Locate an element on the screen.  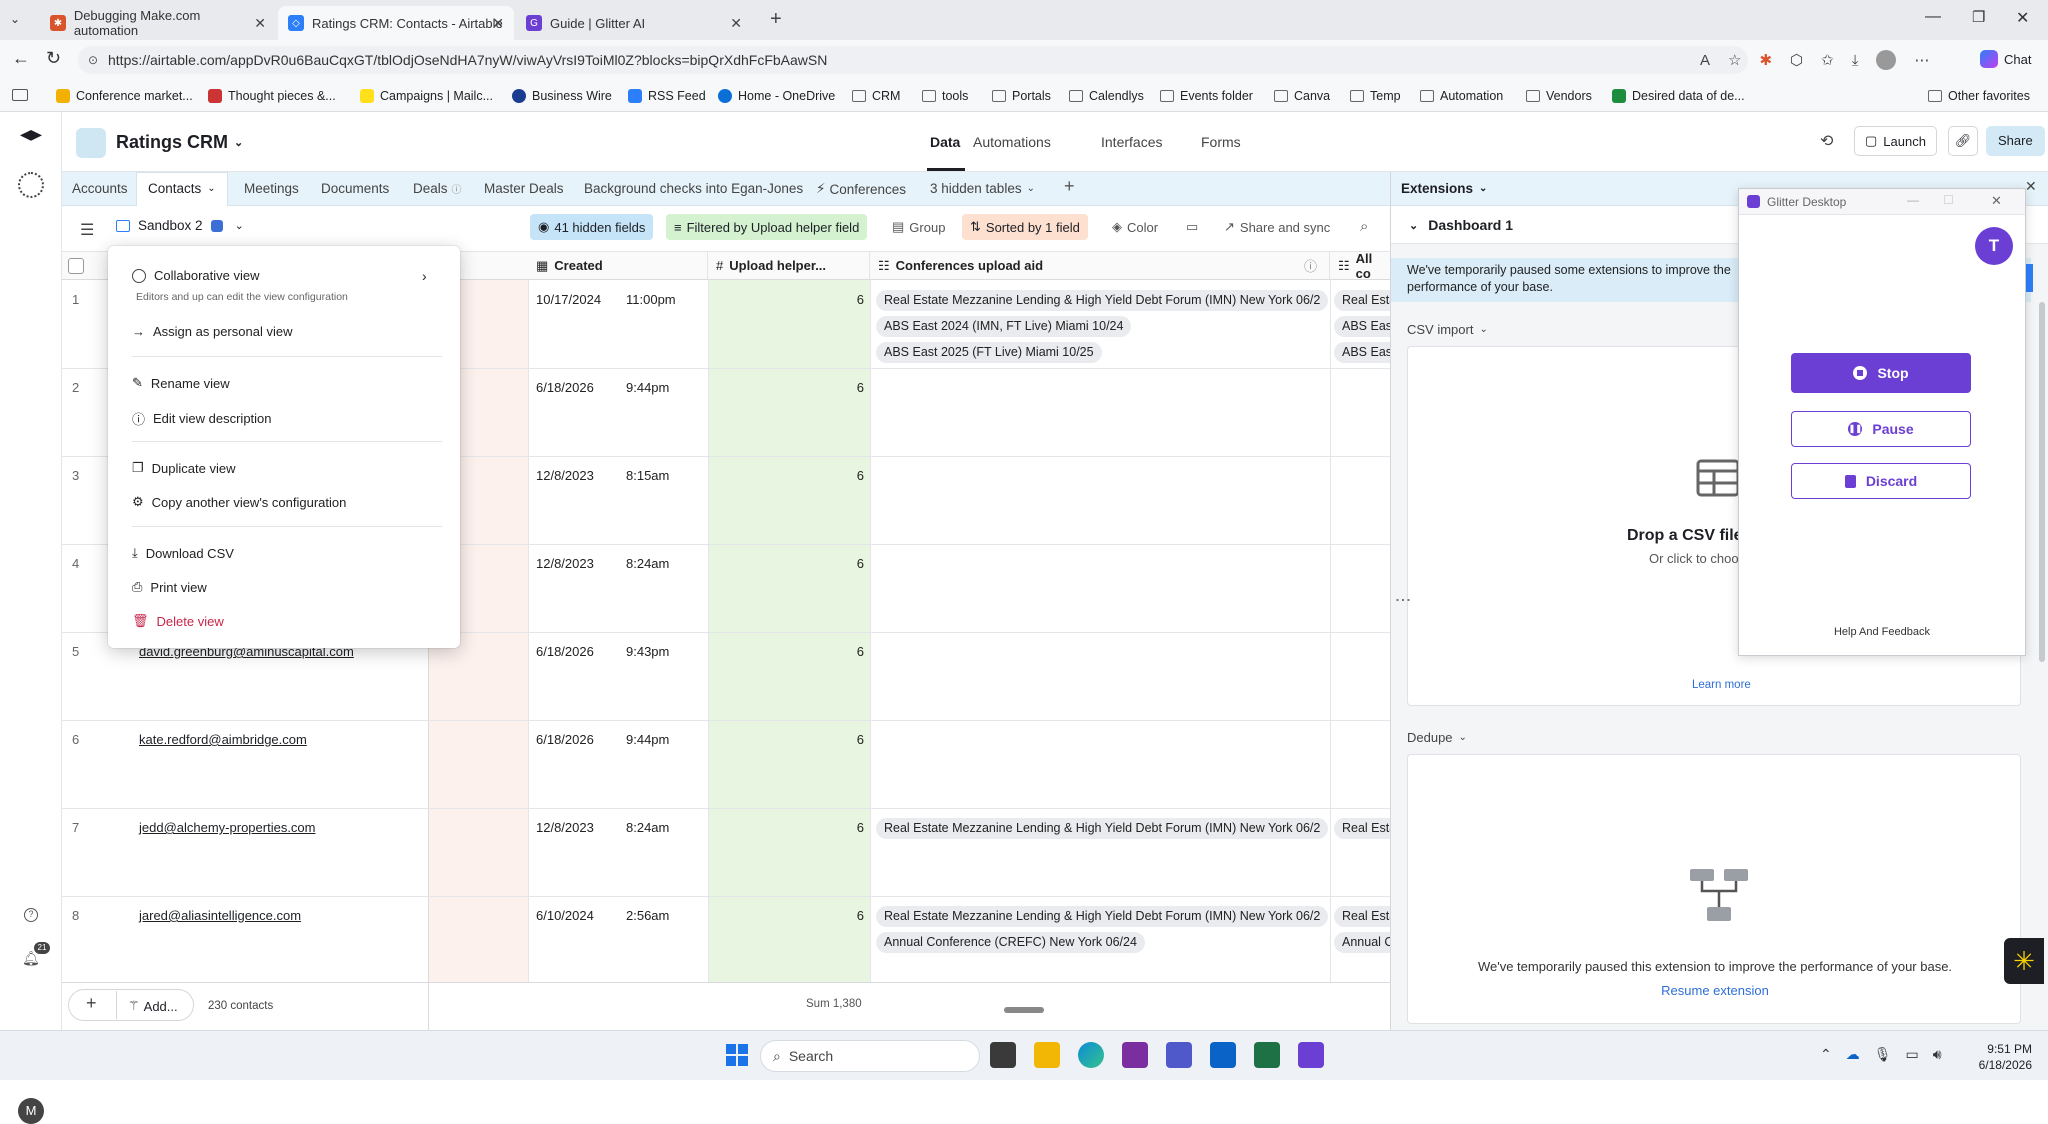
horizontal-scrollbar is located at coordinates (1024, 1010).